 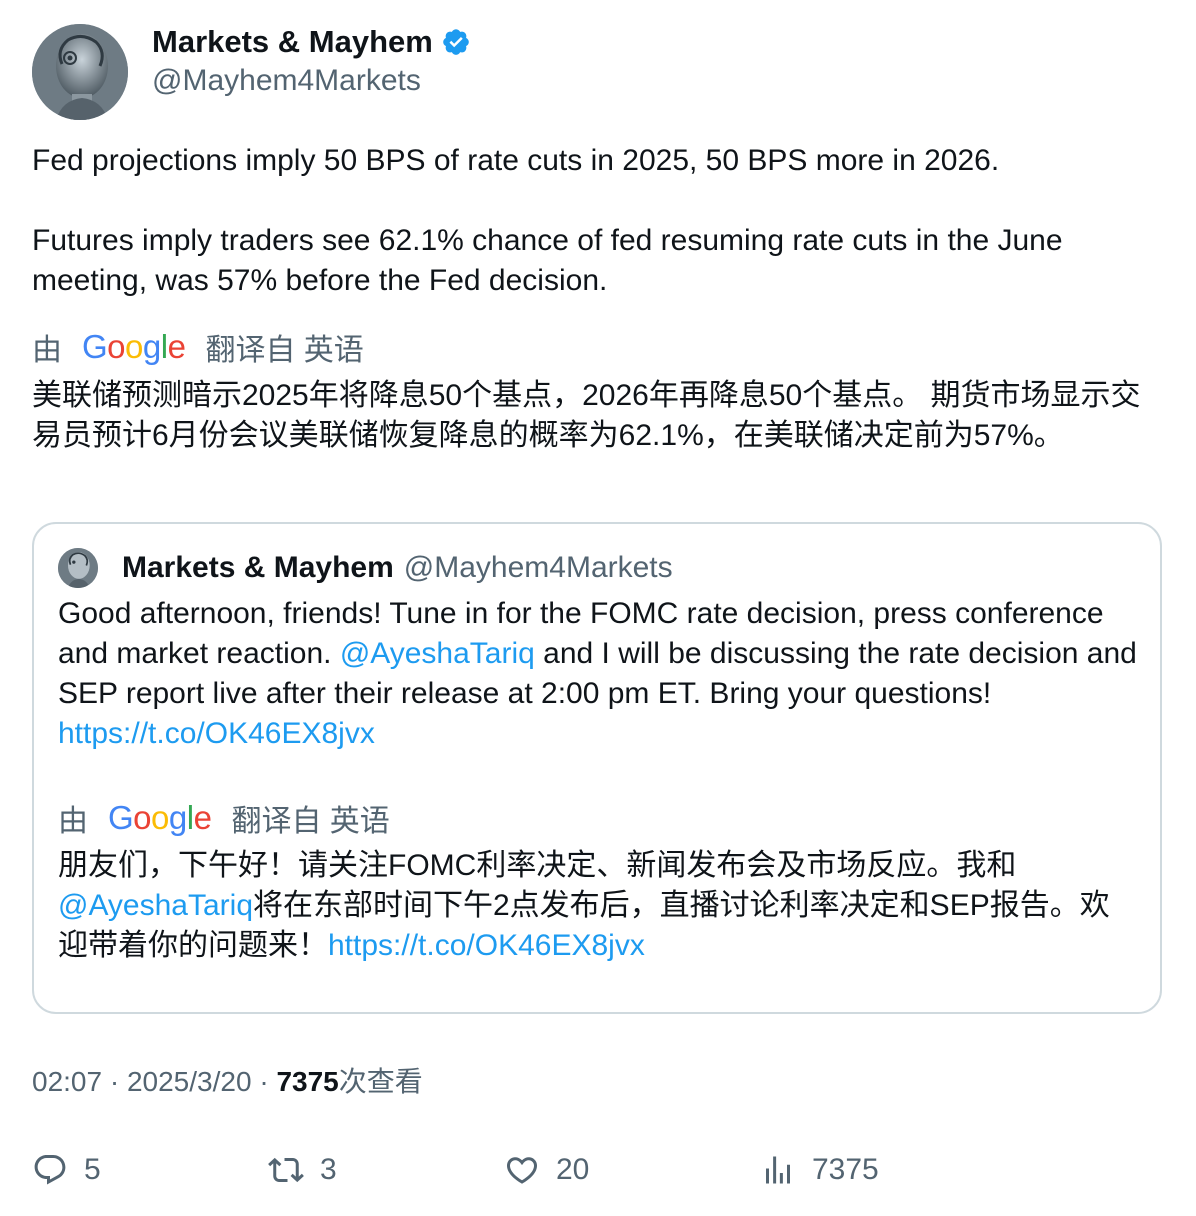 I want to click on view-count-label: 次查看, so click(x=380, y=1081).